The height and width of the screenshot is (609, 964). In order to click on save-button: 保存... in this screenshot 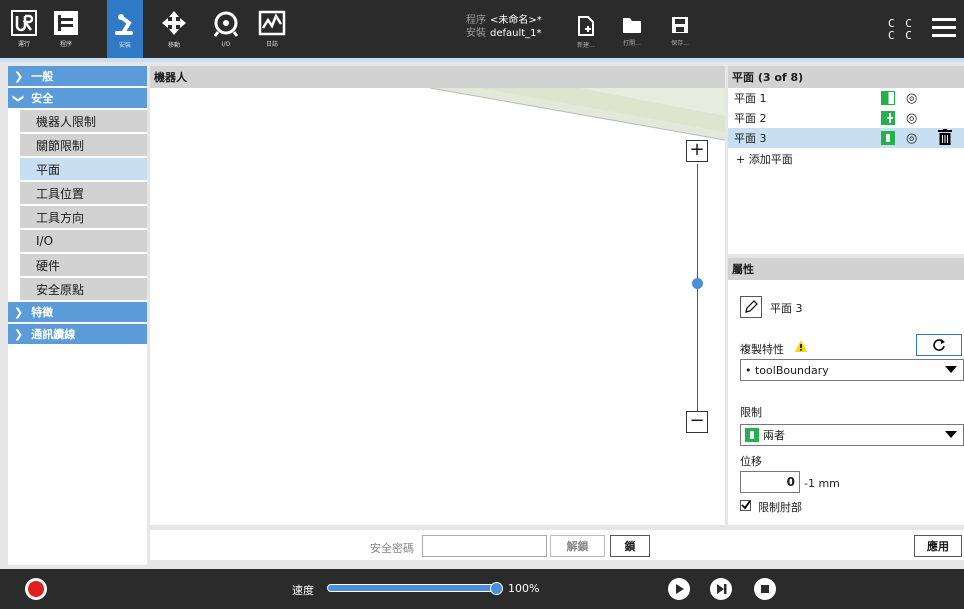, I will do `click(680, 30)`.